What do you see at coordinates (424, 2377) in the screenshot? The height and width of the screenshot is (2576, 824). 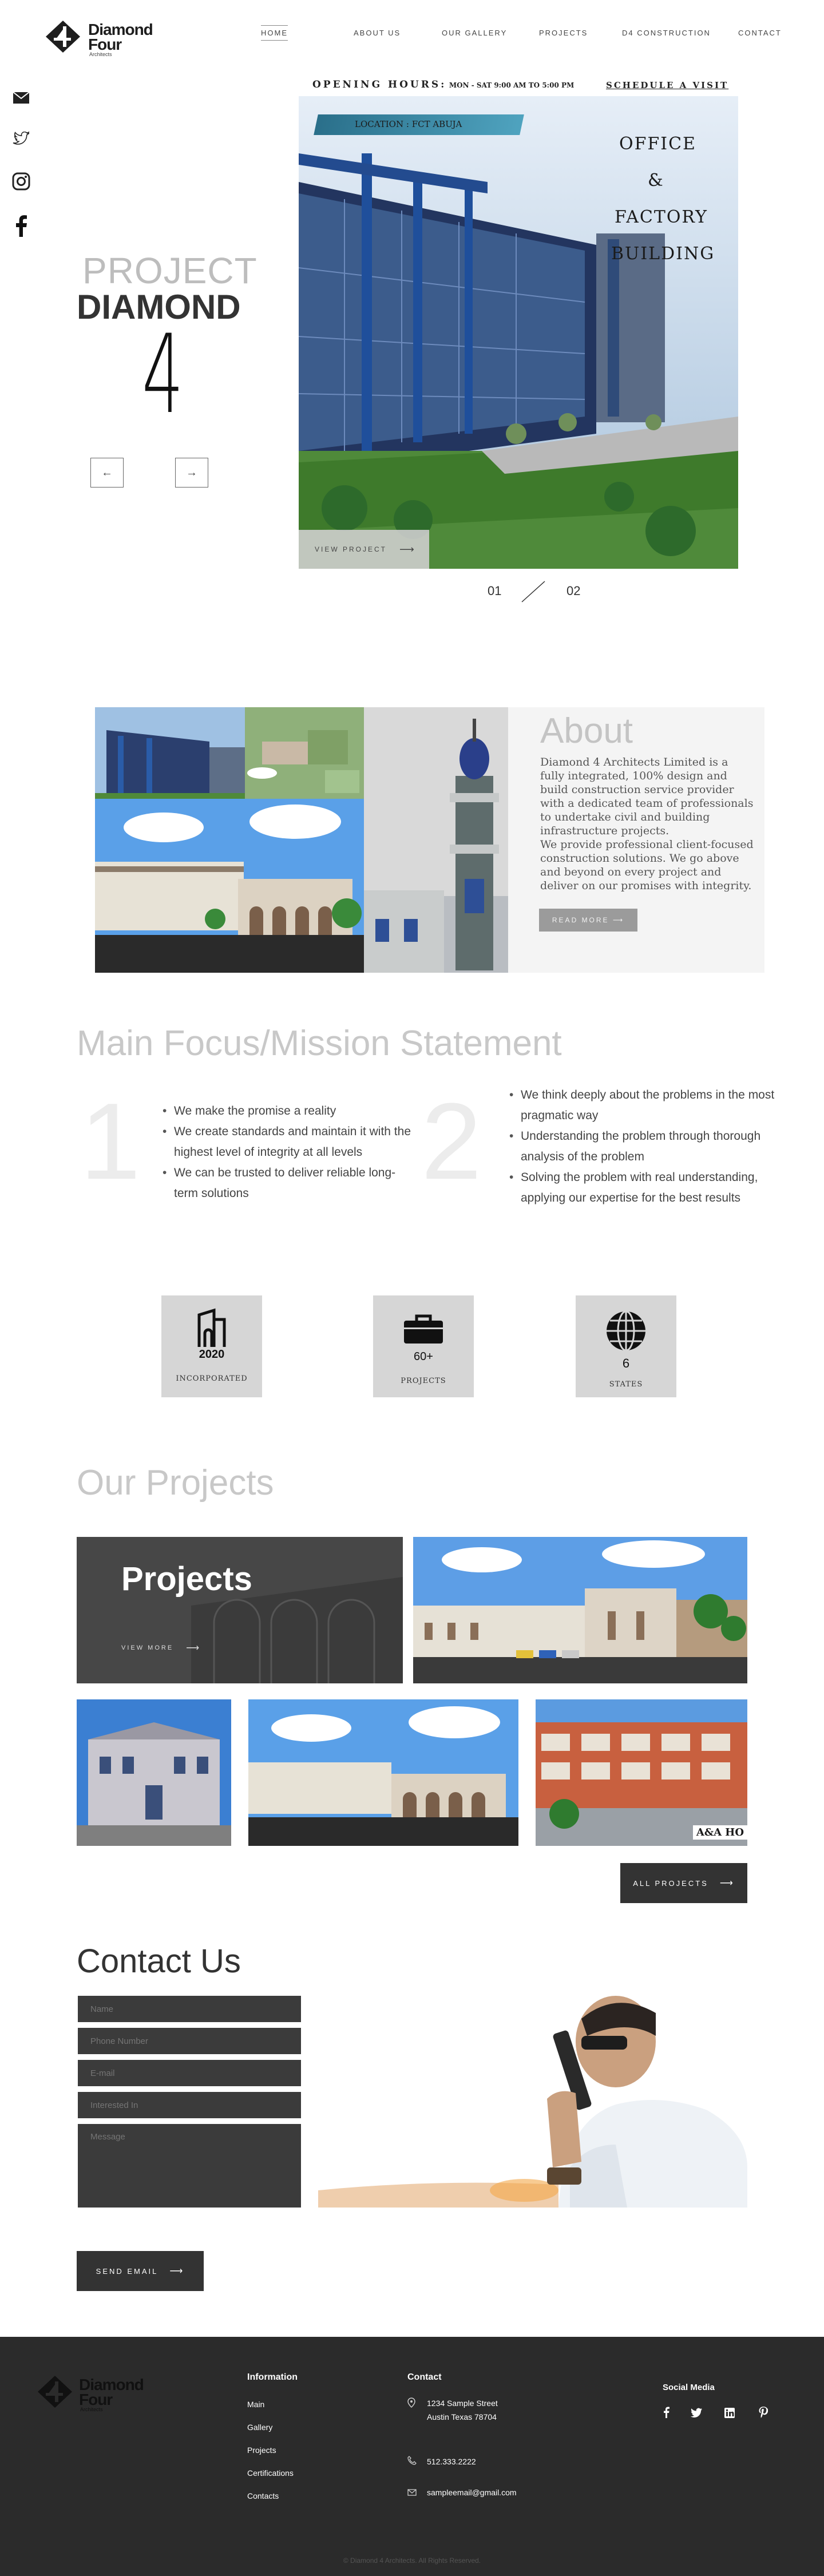 I see `footer-contact-title: Contact` at bounding box center [424, 2377].